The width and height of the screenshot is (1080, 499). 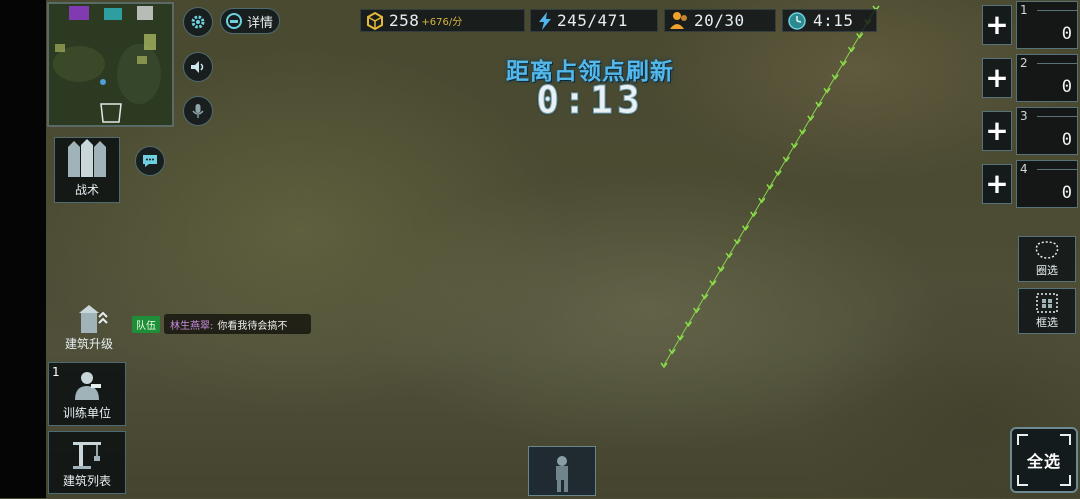 I want to click on voice-button, so click(x=198, y=111).